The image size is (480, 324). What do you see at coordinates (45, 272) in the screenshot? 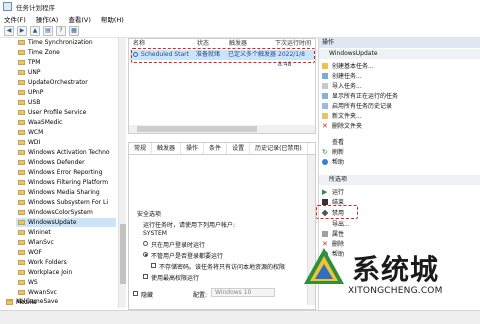
I see `tree-item: Workplace Join` at bounding box center [45, 272].